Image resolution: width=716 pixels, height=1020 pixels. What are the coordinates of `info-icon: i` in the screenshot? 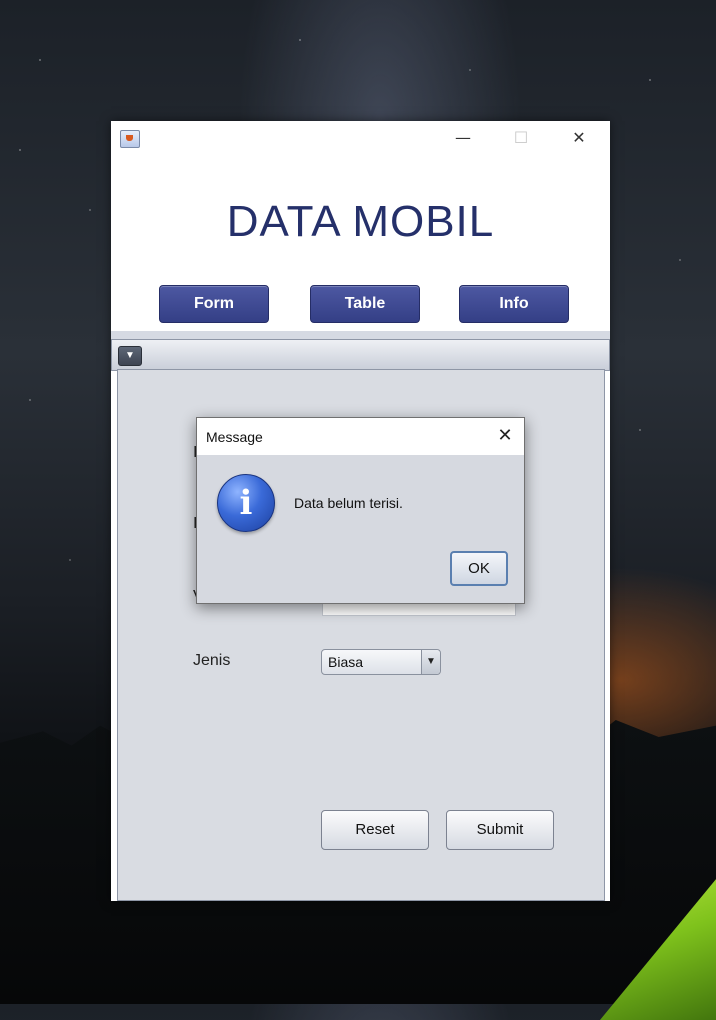 It's located at (246, 503).